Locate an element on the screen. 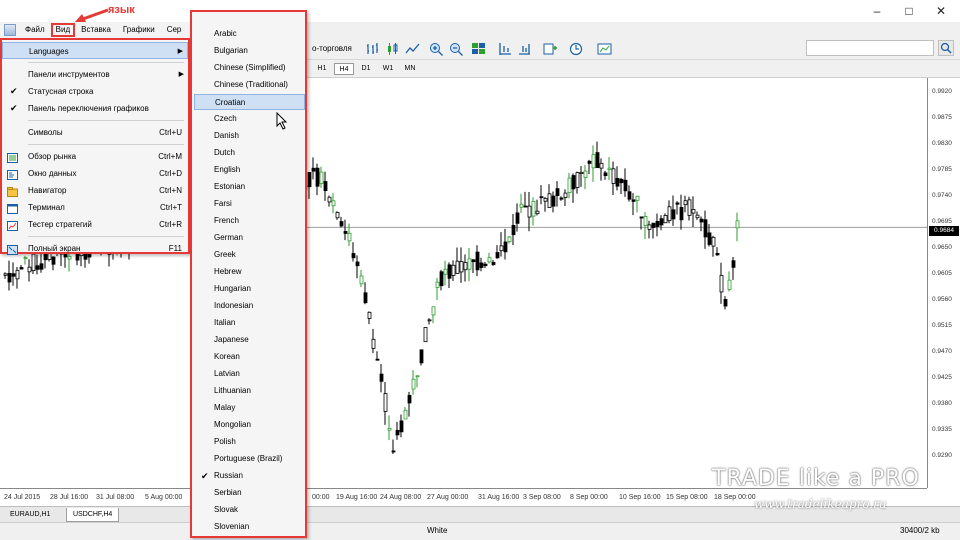  language-item: Korean is located at coordinates (249, 357).